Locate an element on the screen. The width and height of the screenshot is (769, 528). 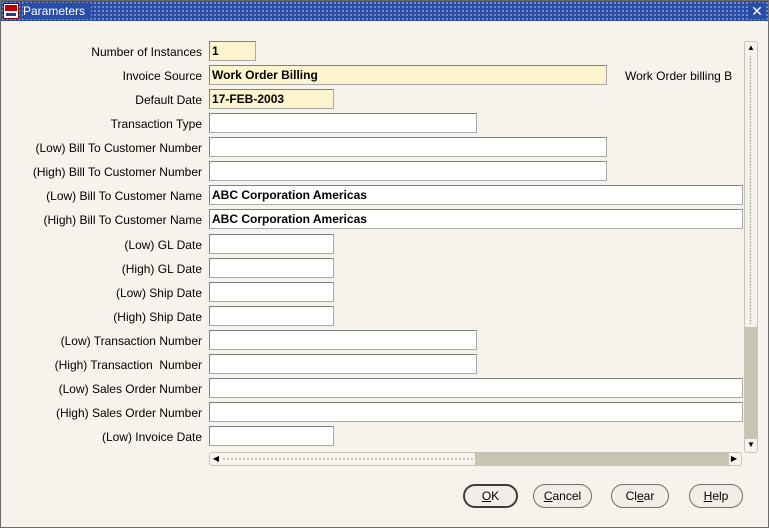
low-ship-date-field is located at coordinates (271, 292).